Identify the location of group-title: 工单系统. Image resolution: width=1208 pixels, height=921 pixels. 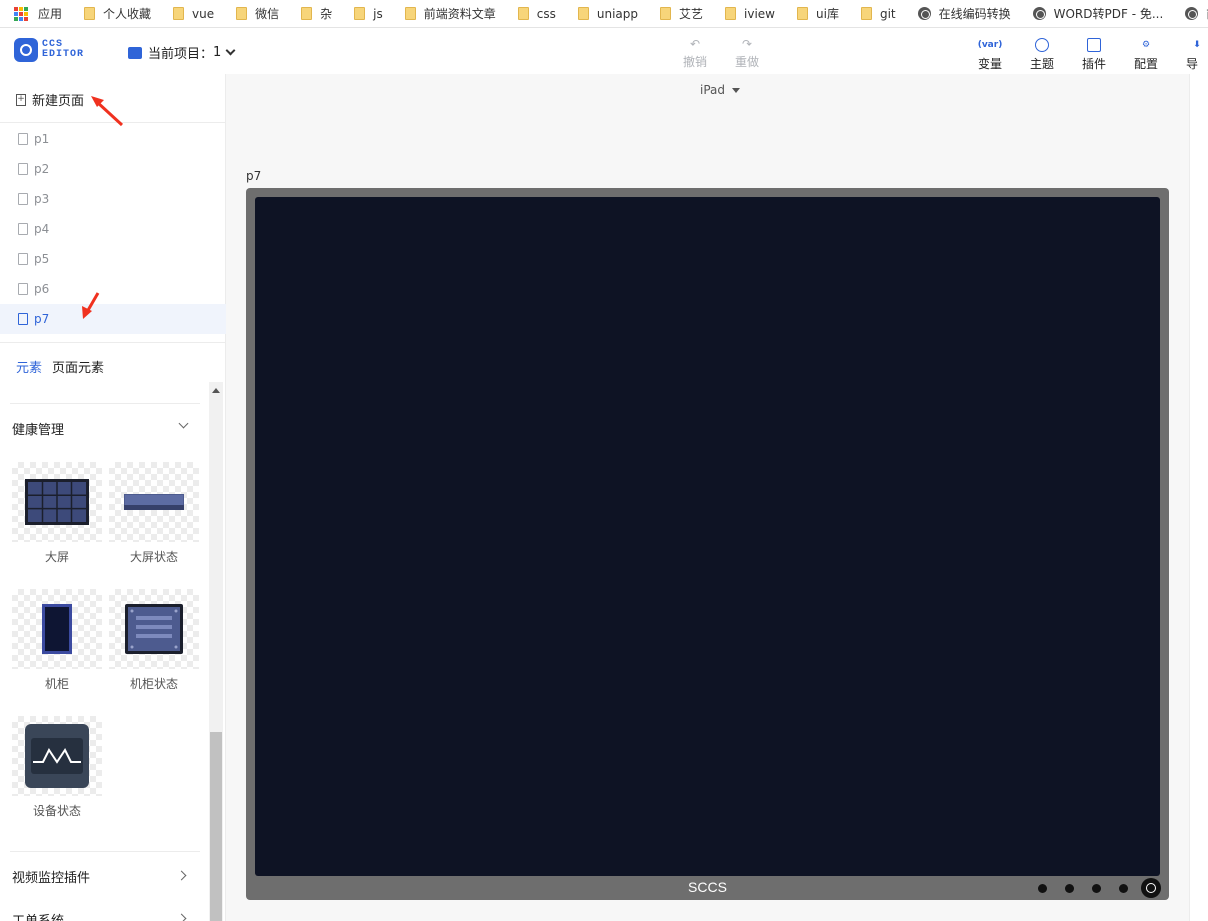
(38, 915).